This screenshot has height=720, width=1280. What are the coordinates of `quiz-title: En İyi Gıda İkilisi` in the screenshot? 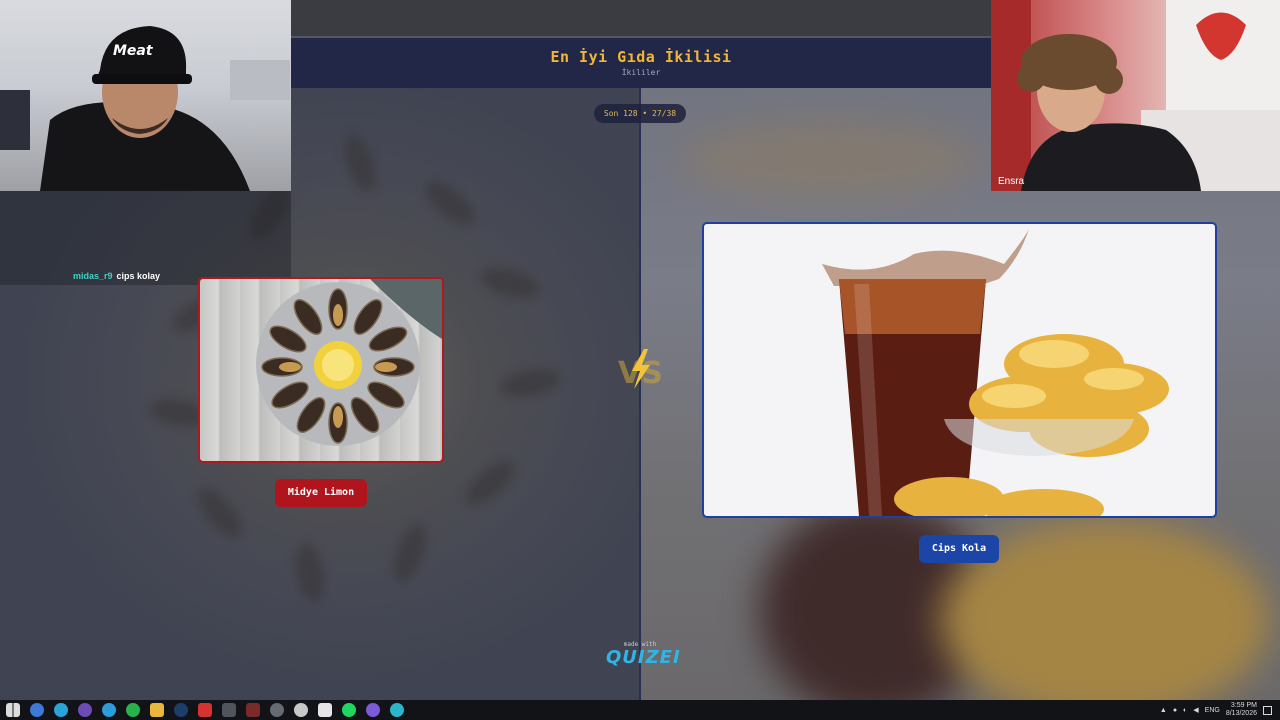 It's located at (641, 57).